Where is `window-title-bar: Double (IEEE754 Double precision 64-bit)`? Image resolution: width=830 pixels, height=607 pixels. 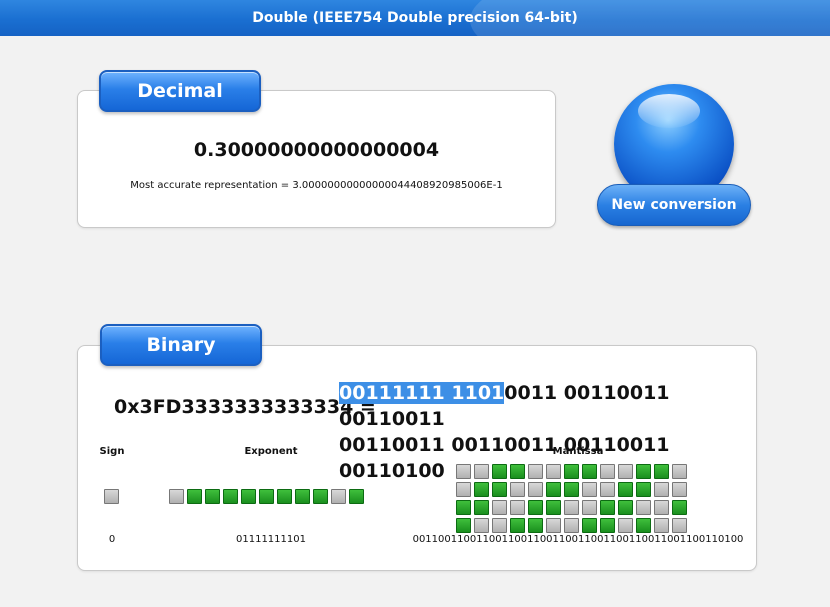
window-title-bar: Double (IEEE754 Double precision 64-bit) is located at coordinates (415, 18).